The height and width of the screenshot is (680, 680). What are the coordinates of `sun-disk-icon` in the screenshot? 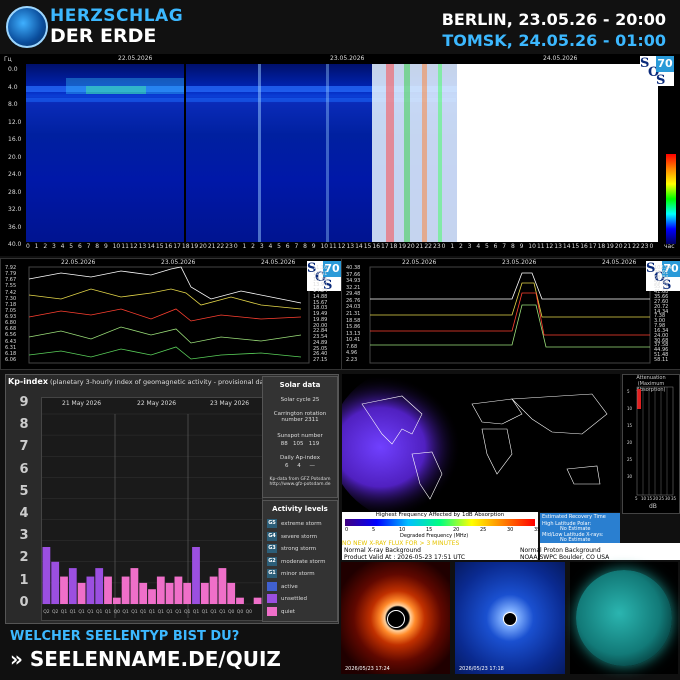 It's located at (624, 618).